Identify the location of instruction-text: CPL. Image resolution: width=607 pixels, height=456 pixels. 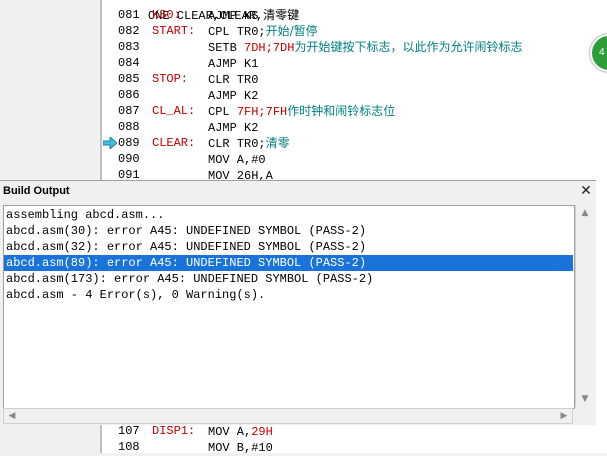
(222, 112).